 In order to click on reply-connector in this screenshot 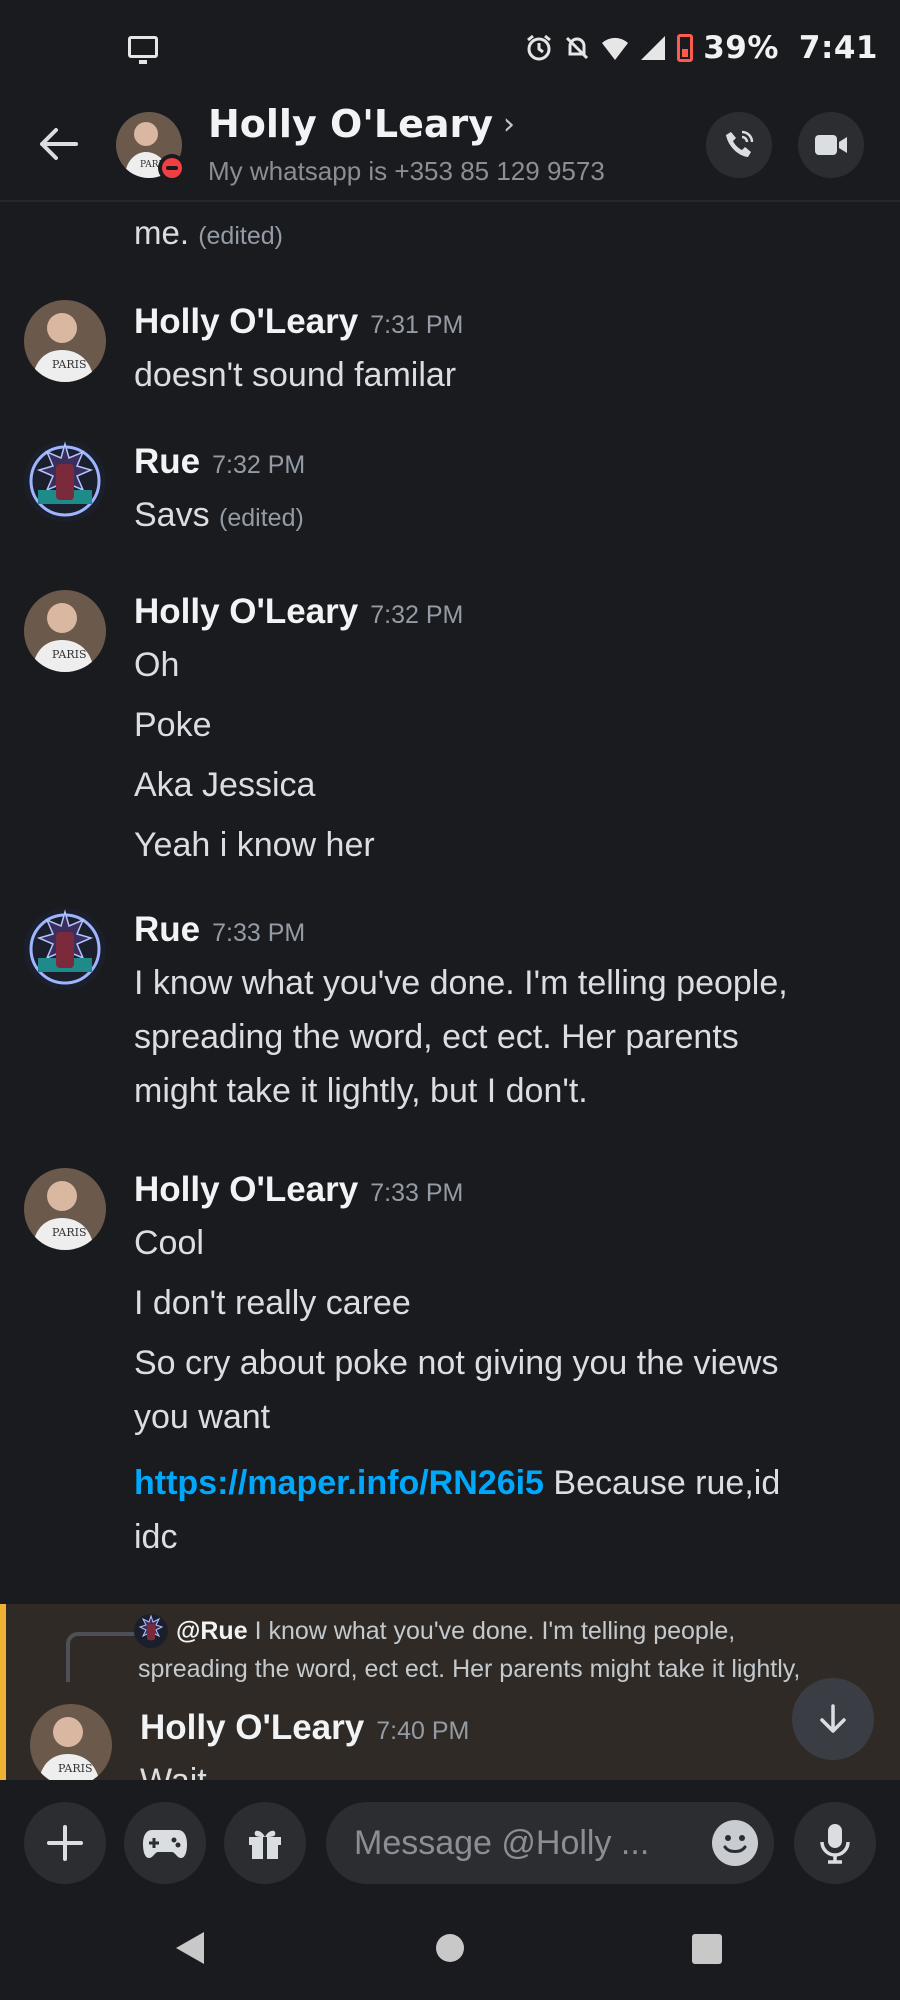, I will do `click(101, 1657)`.